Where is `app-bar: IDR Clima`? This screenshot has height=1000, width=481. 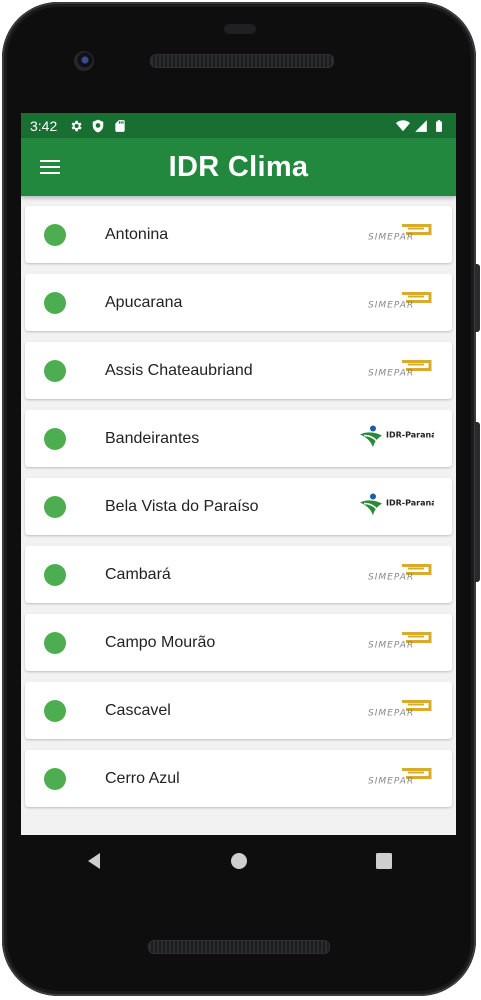 app-bar: IDR Clima is located at coordinates (238, 167).